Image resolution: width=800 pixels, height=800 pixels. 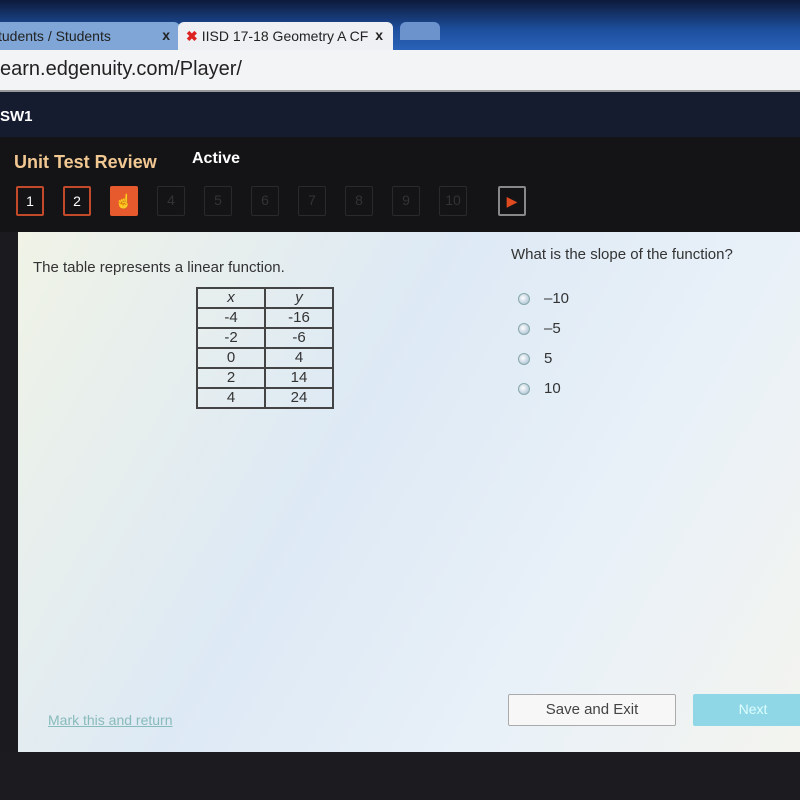 I want to click on table-cell: -16, so click(x=299, y=318).